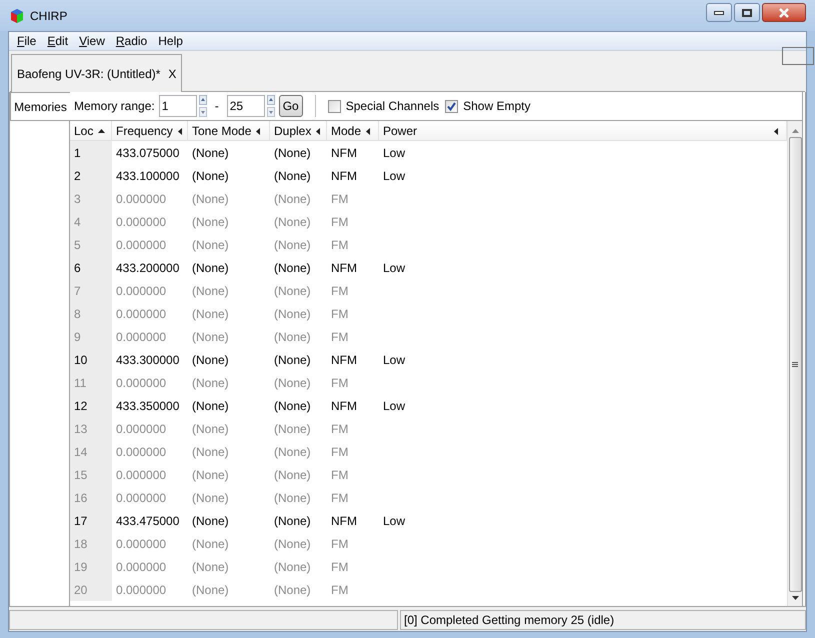  What do you see at coordinates (17, 16) in the screenshot?
I see `cube-icon` at bounding box center [17, 16].